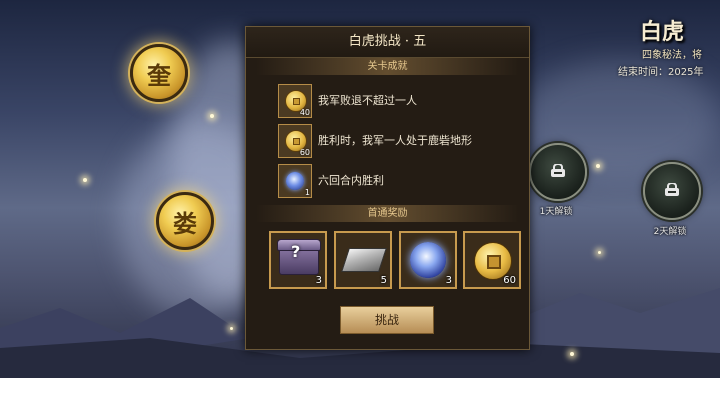 This screenshot has width=720, height=404. What do you see at coordinates (295, 181) in the screenshot?
I see `orb-icon: 1` at bounding box center [295, 181].